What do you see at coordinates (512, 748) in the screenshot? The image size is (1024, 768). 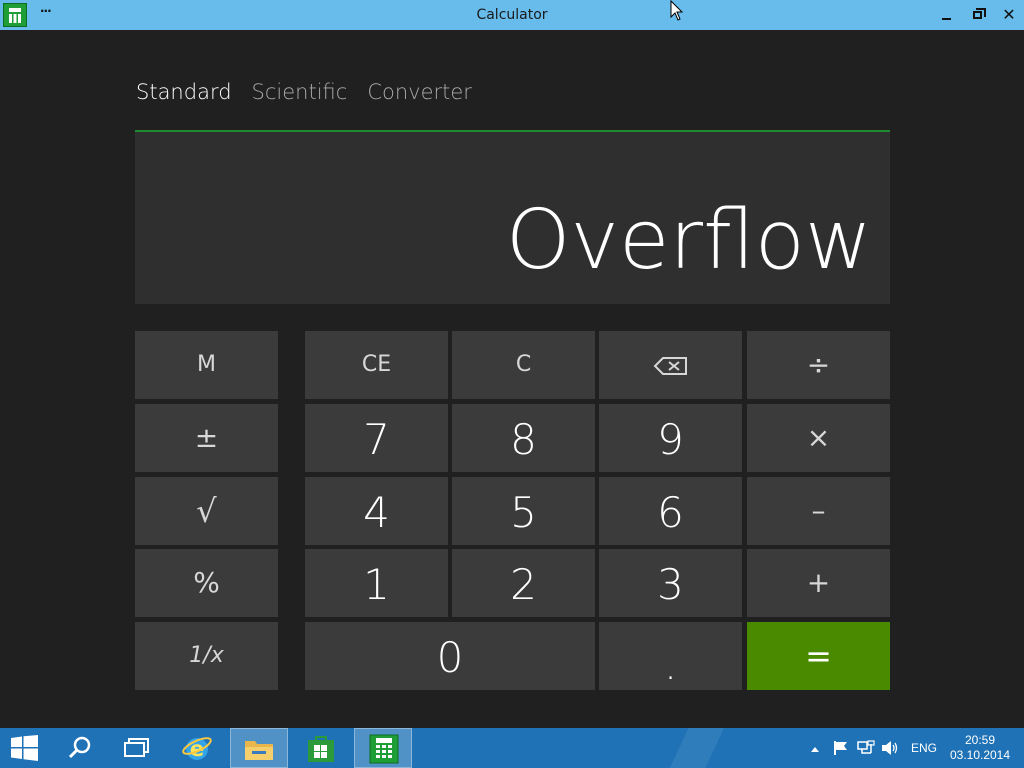 I see `taskbar: e ENG 20:59 03.10.2014` at bounding box center [512, 748].